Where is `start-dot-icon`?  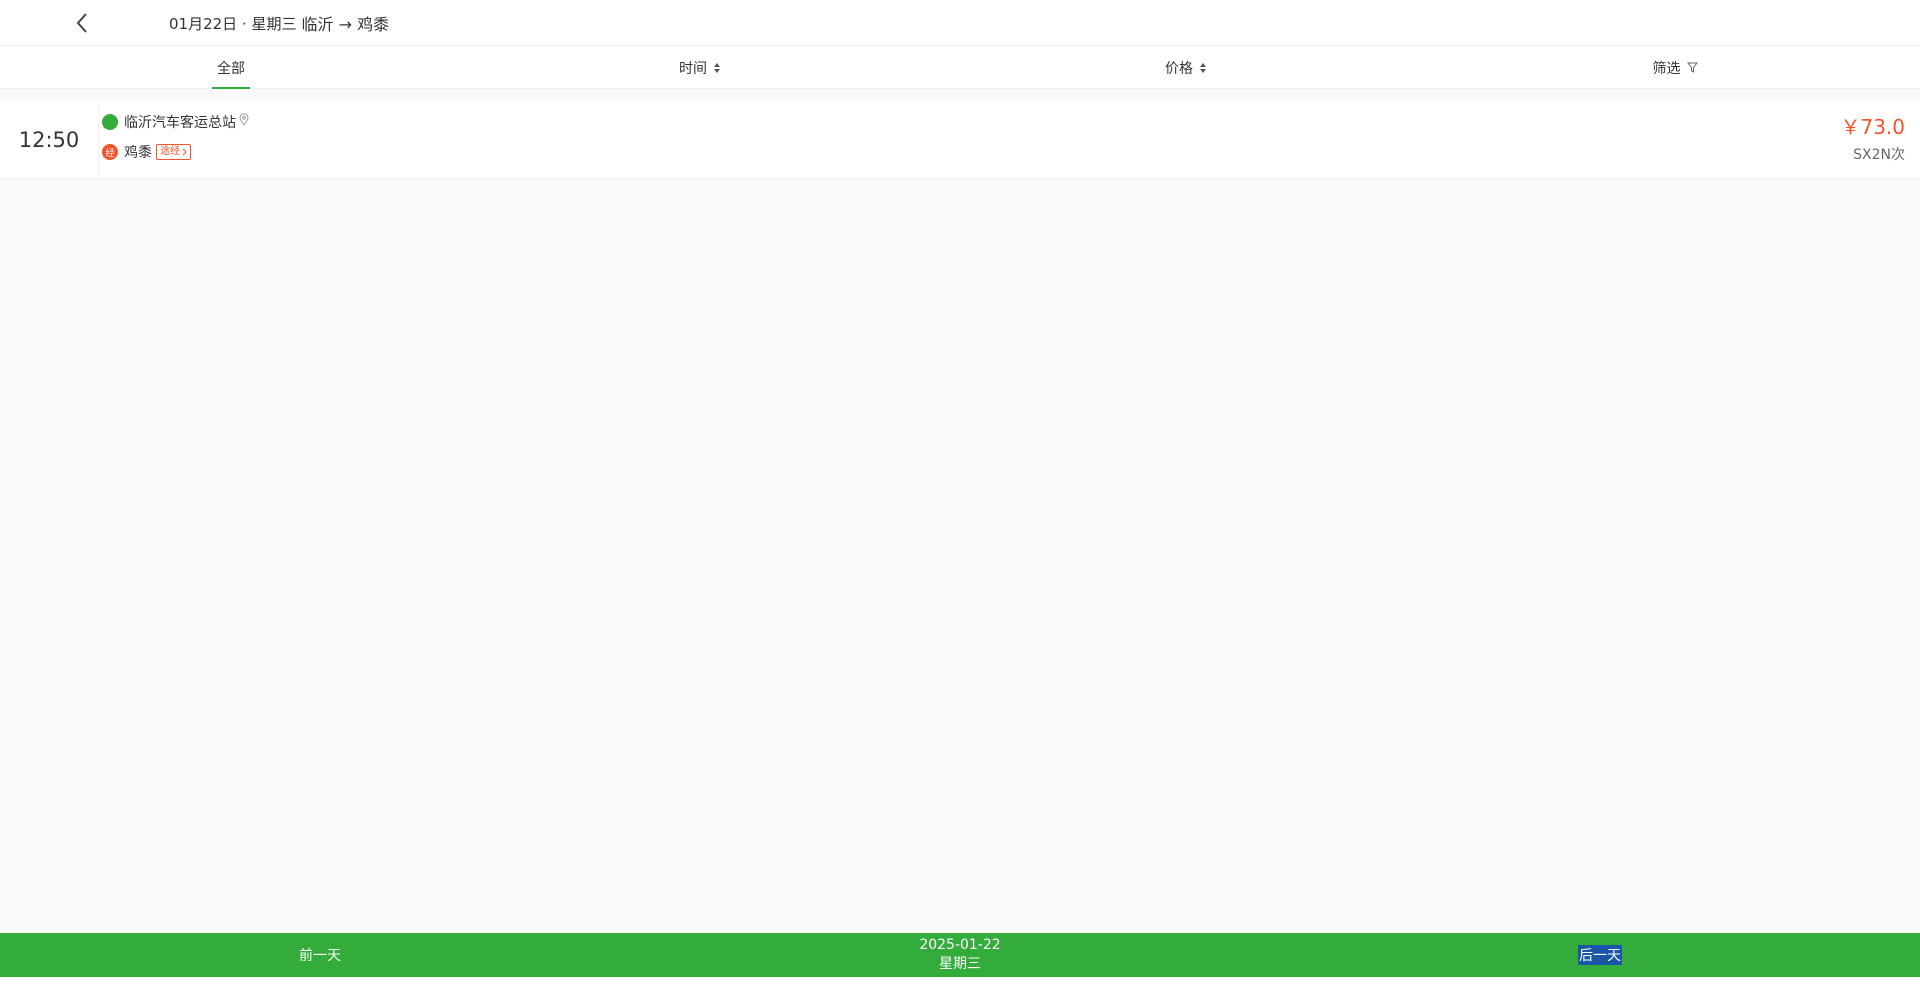 start-dot-icon is located at coordinates (110, 122).